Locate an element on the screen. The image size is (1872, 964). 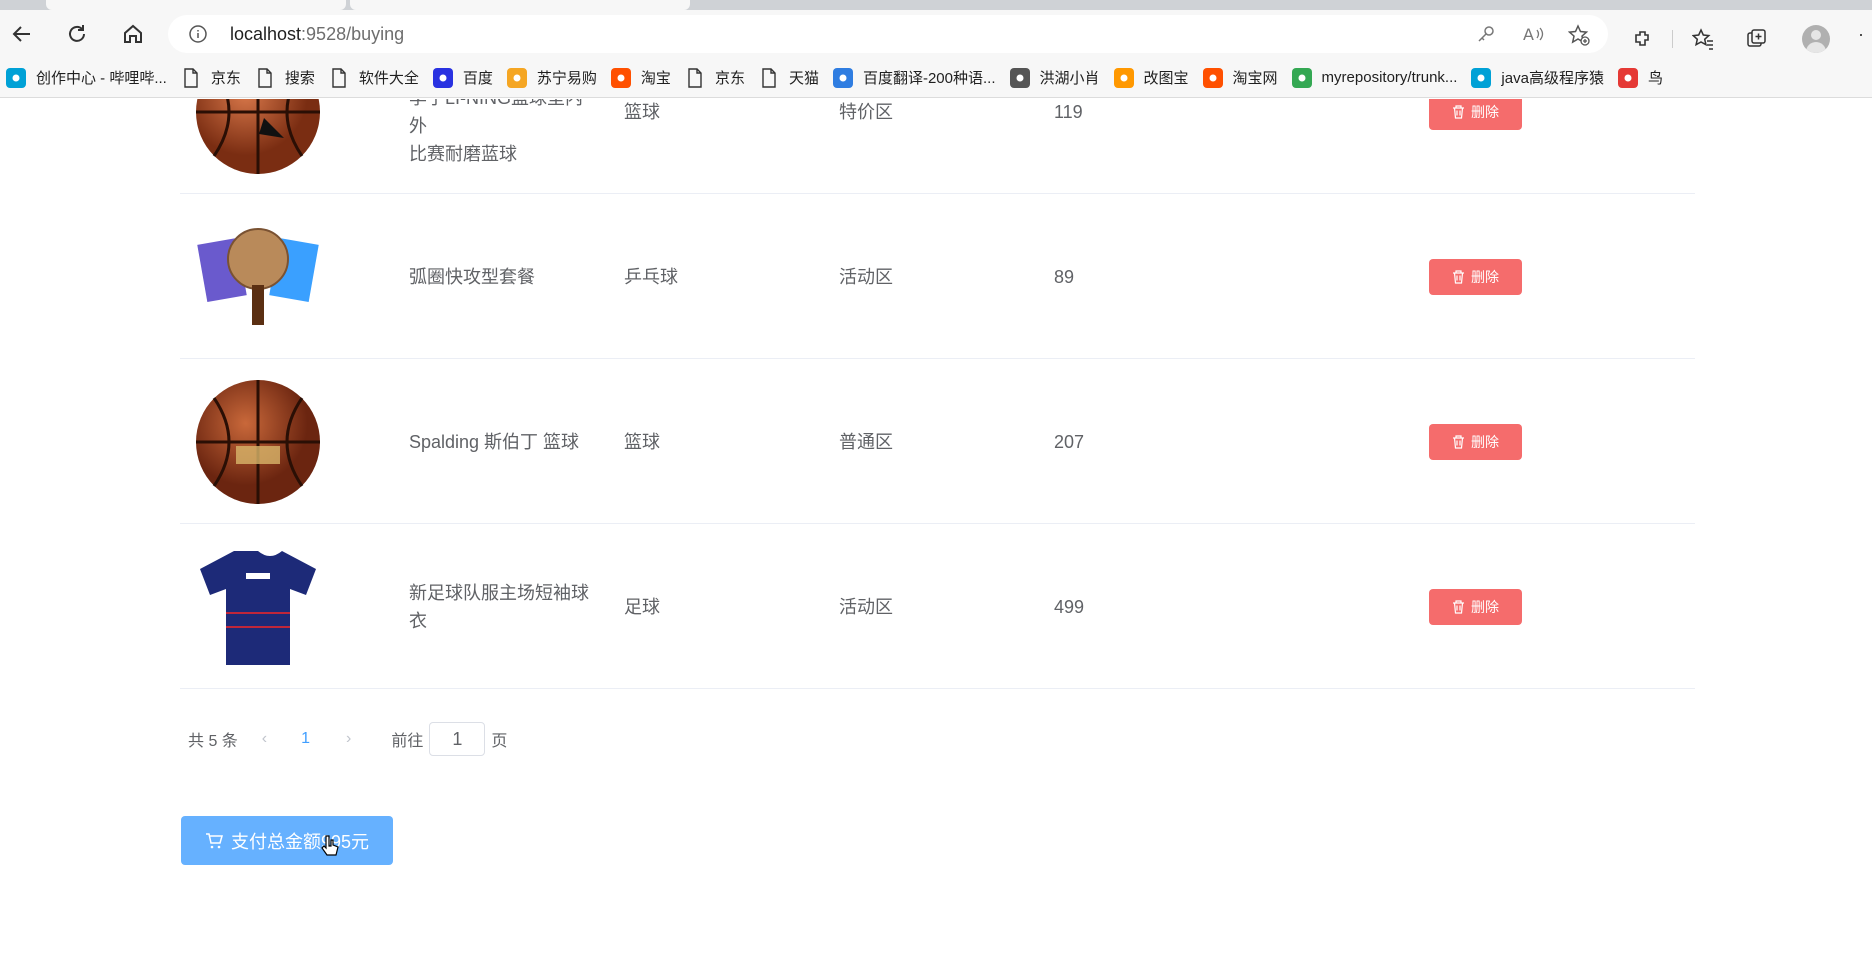
bookmark-label: 鸟 is located at coordinates (1655, 78).